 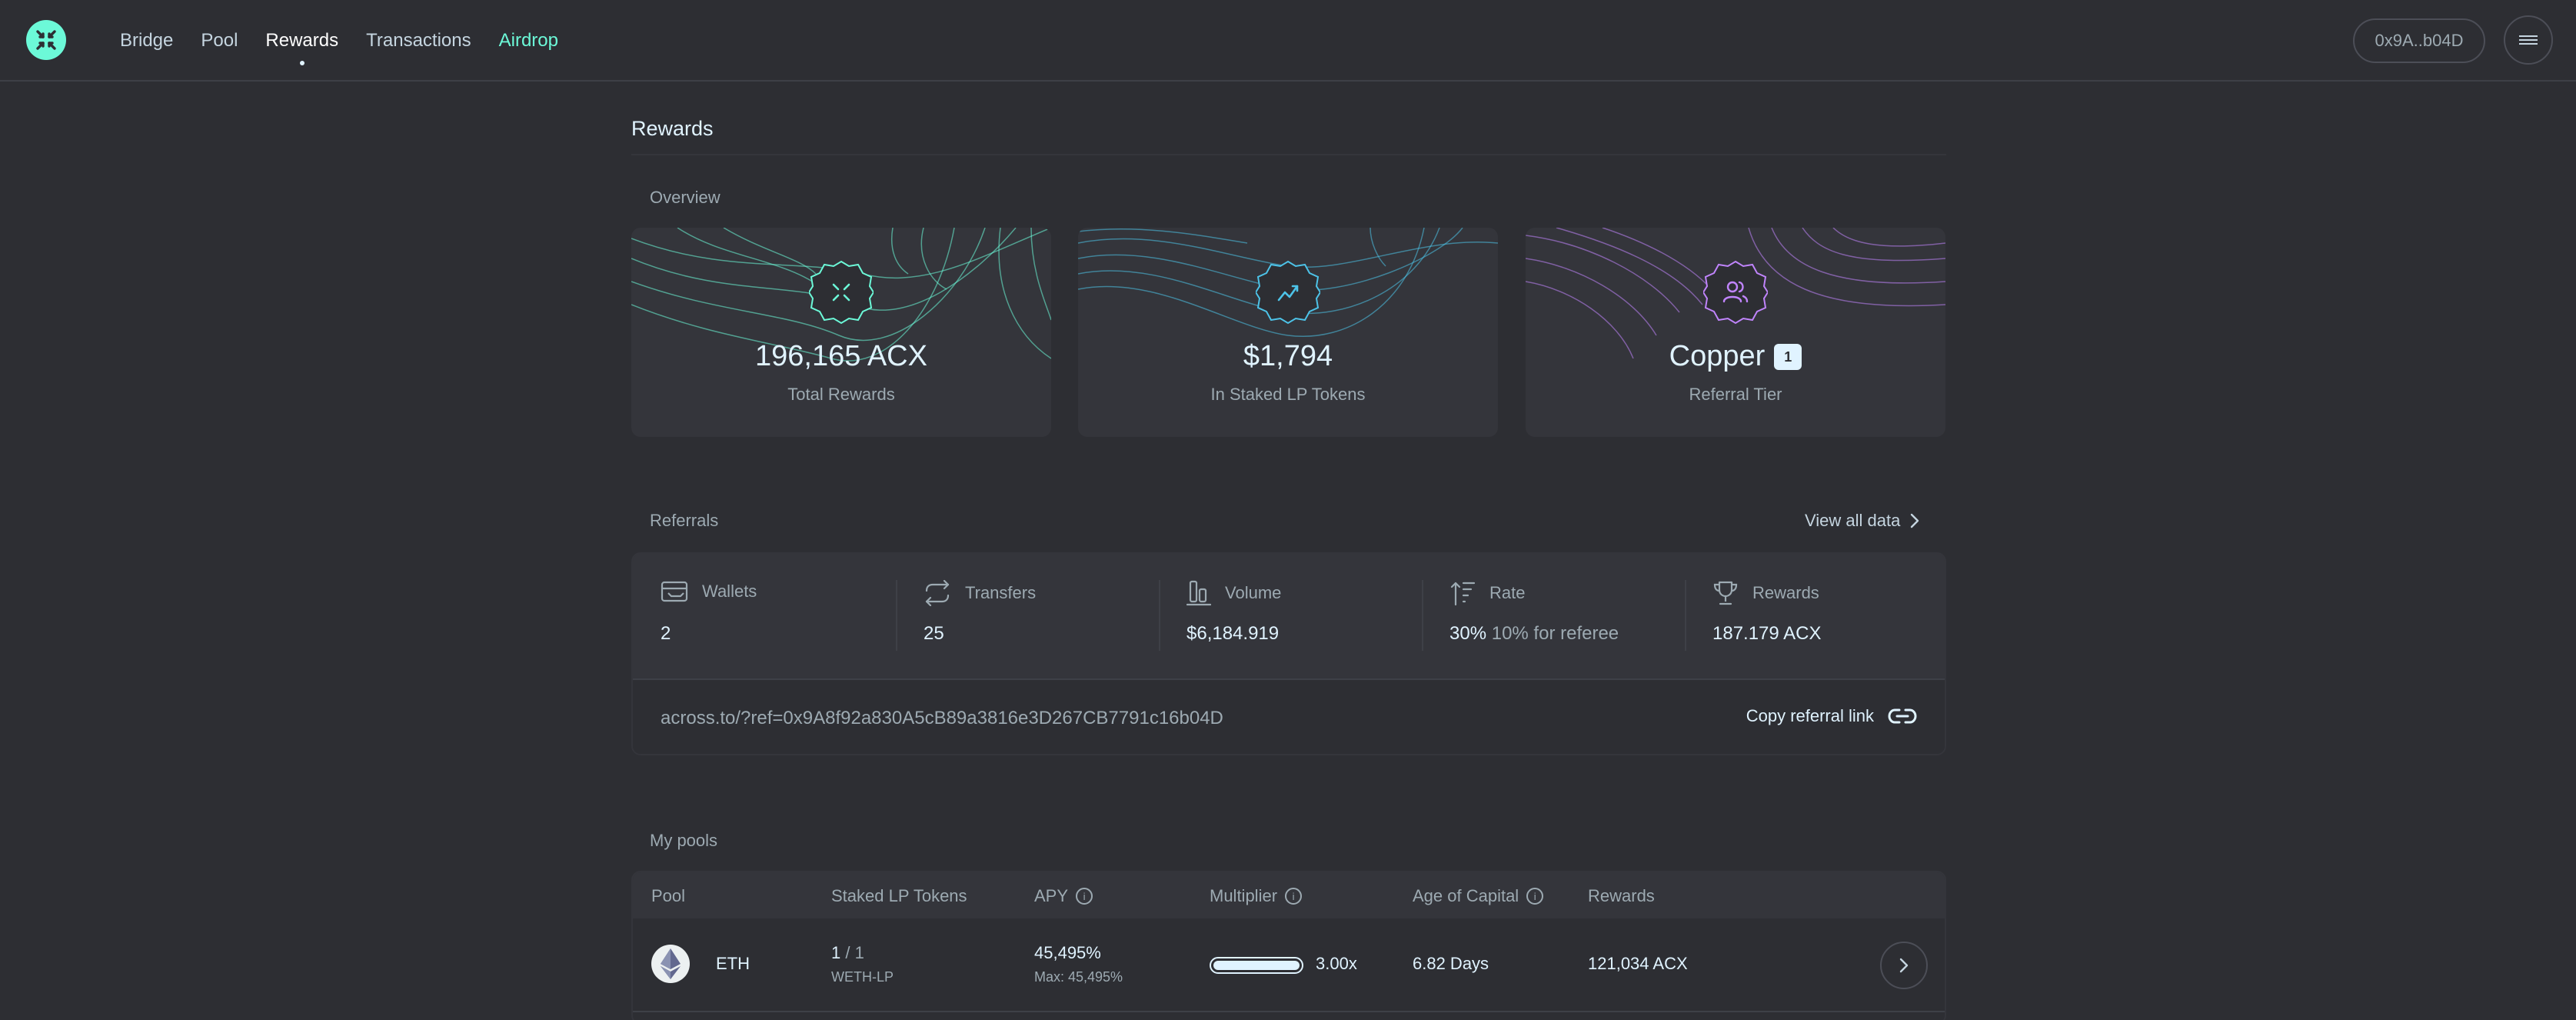 What do you see at coordinates (353, 41) in the screenshot?
I see `main-nav: Bridge Pool Rewards Transactions Airdrop` at bounding box center [353, 41].